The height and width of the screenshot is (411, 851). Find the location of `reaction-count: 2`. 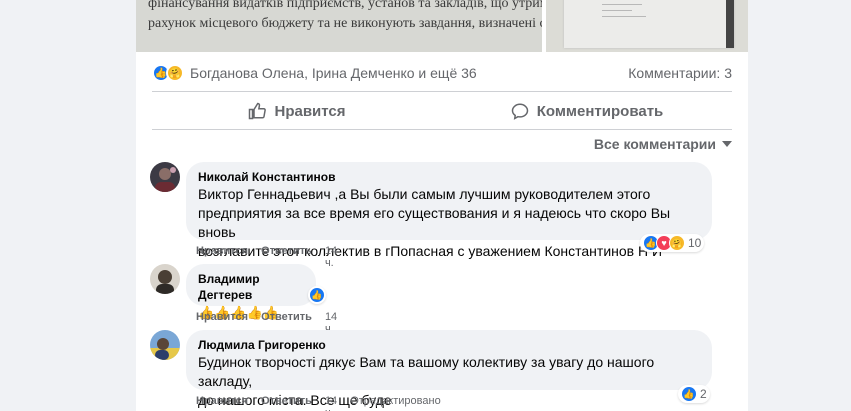

reaction-count: 2 is located at coordinates (703, 394).